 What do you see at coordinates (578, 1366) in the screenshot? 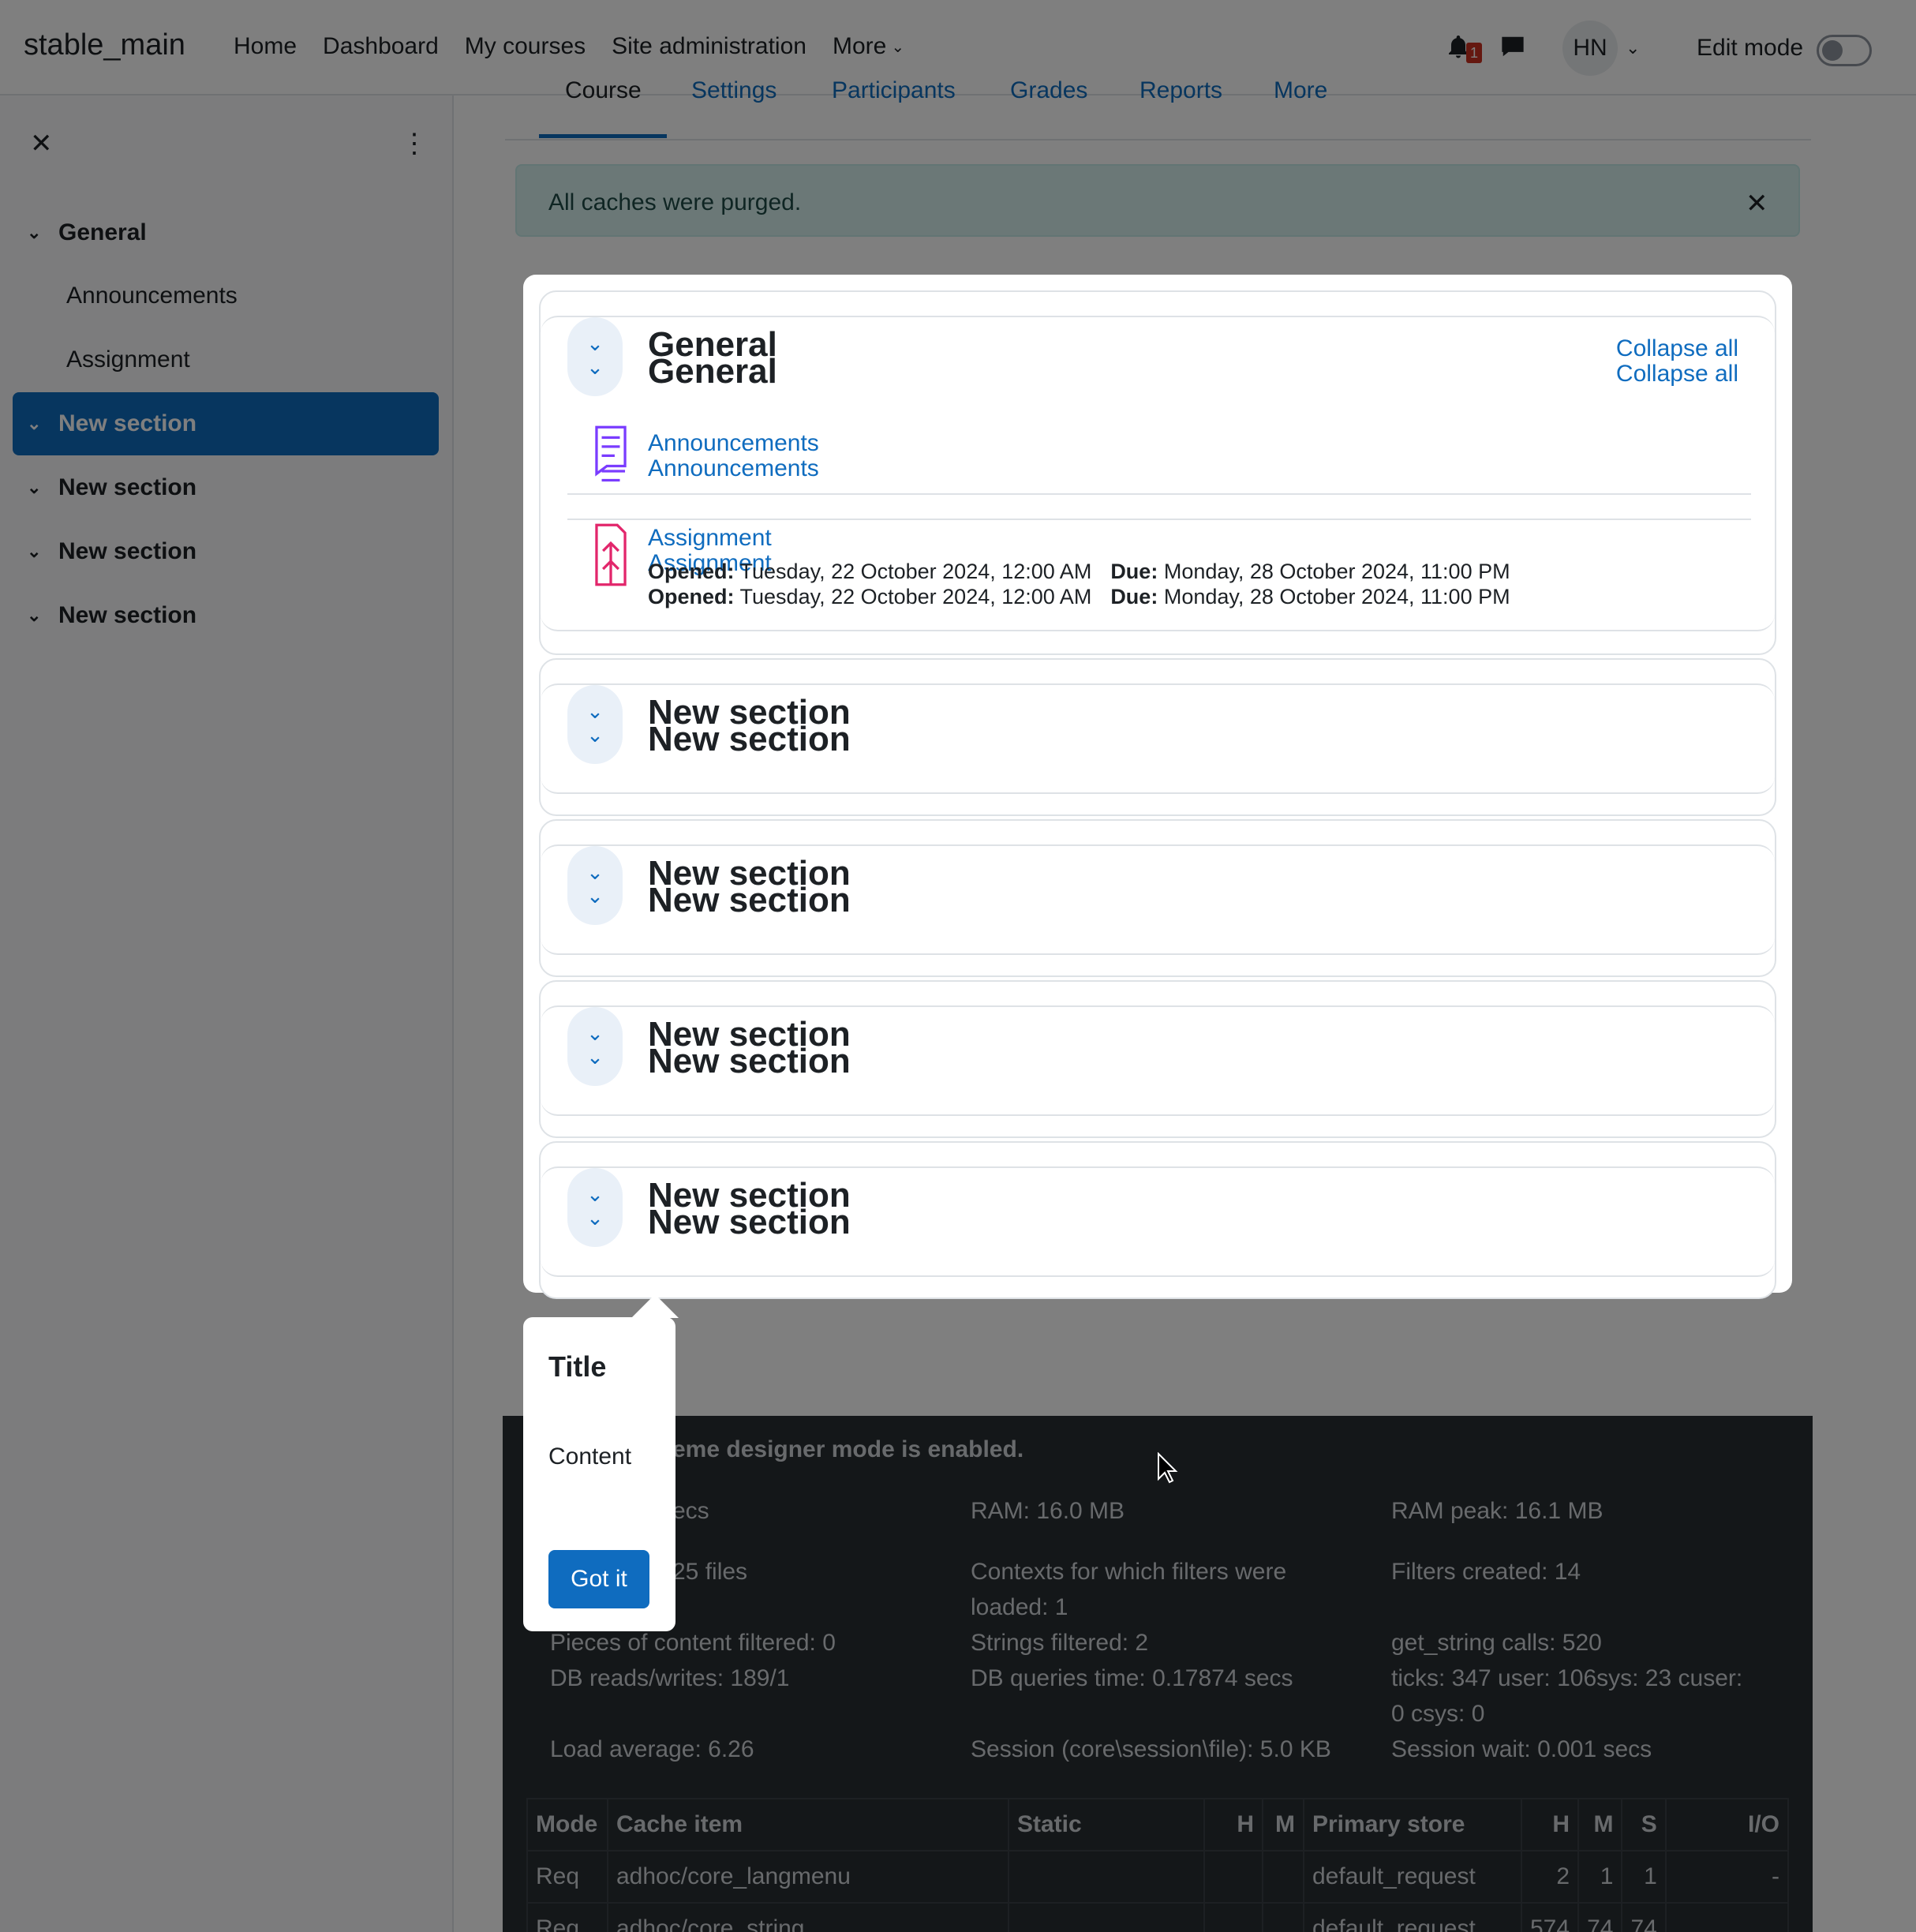
I see `popover-title: Title` at bounding box center [578, 1366].